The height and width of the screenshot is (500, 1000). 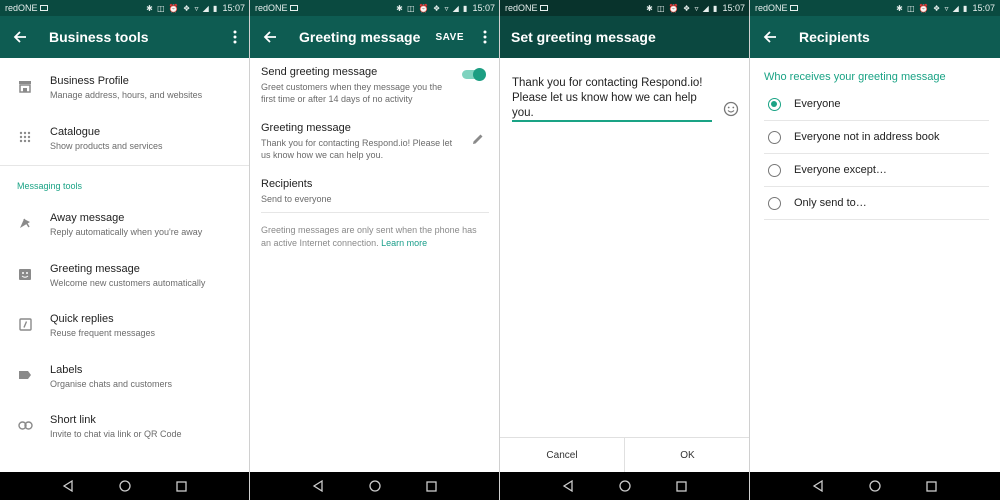 What do you see at coordinates (373, 191) in the screenshot?
I see `recipients-setting: Recipients Send to everyone` at bounding box center [373, 191].